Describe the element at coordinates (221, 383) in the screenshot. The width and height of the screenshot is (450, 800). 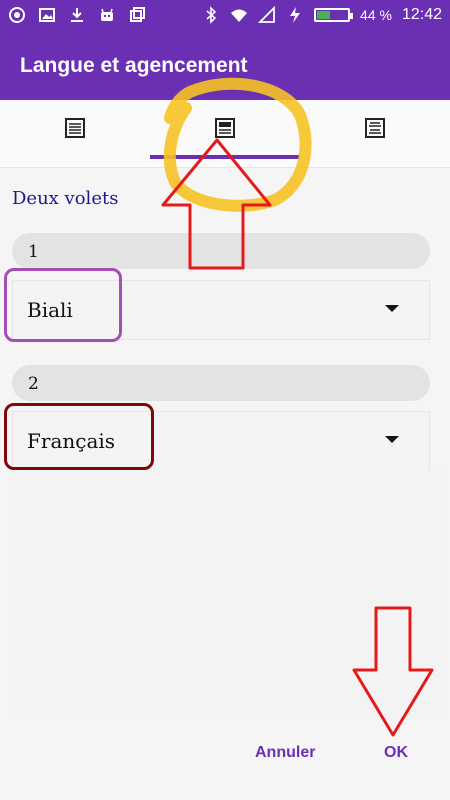
I see `pane-2-header: 2` at that location.